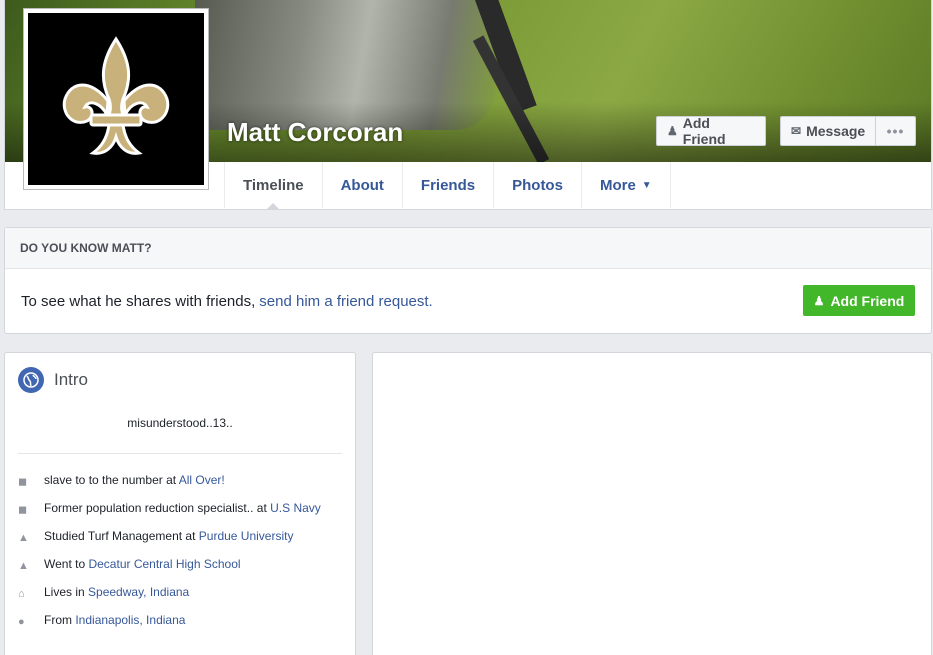 Image resolution: width=933 pixels, height=655 pixels. I want to click on profile-picture, so click(116, 99).